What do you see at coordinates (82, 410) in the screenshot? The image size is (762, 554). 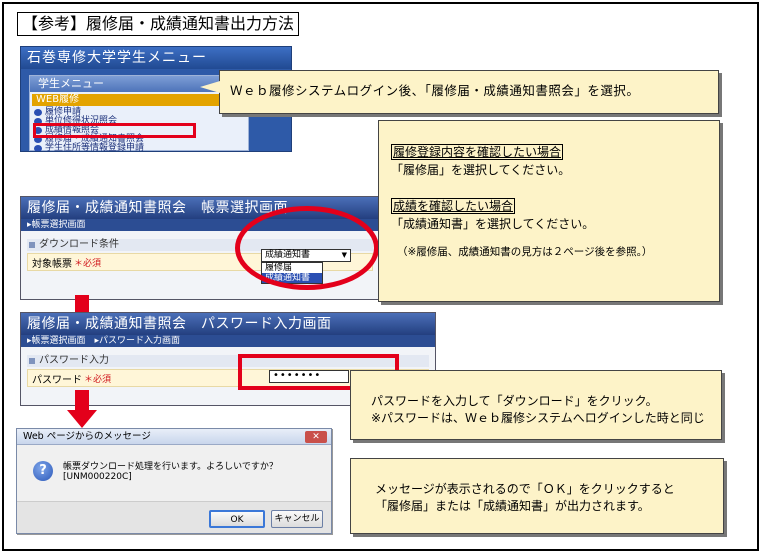 I see `down-arrow-icon` at bounding box center [82, 410].